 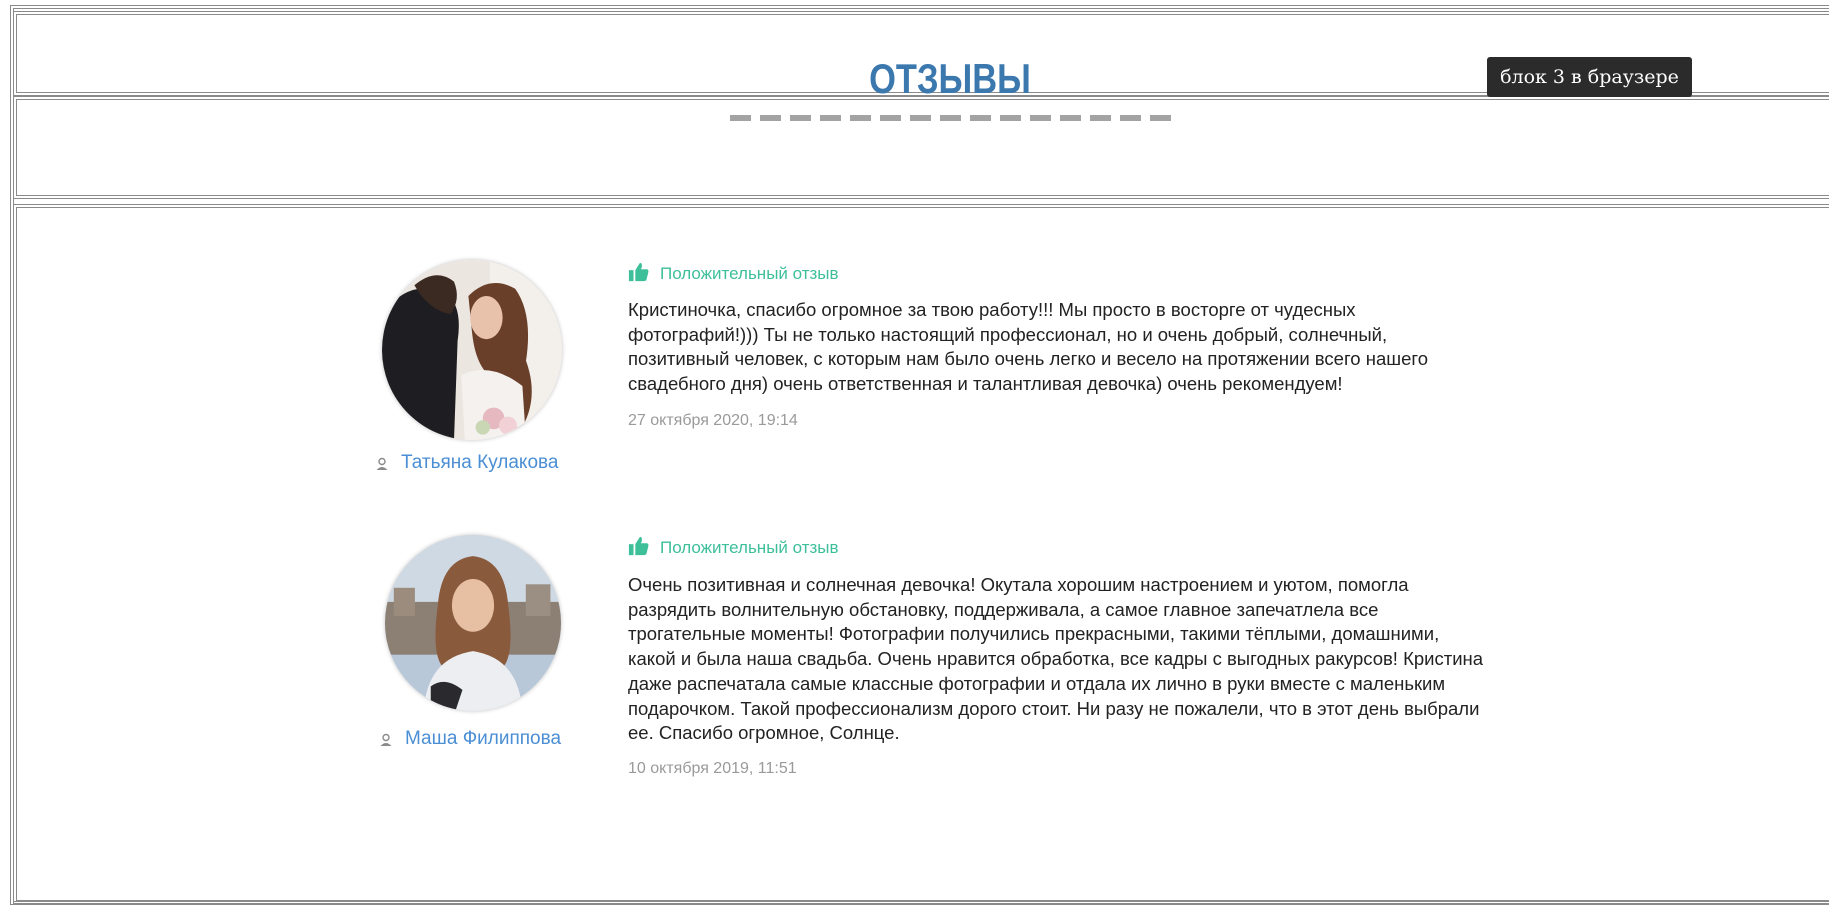 I want to click on block-tooltip: блок 3 в браузере, so click(x=1589, y=77).